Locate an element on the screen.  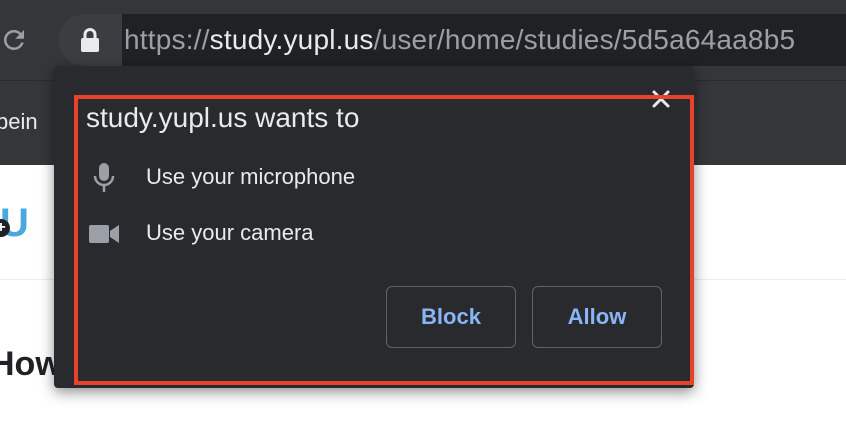
close-icon is located at coordinates (661, 99).